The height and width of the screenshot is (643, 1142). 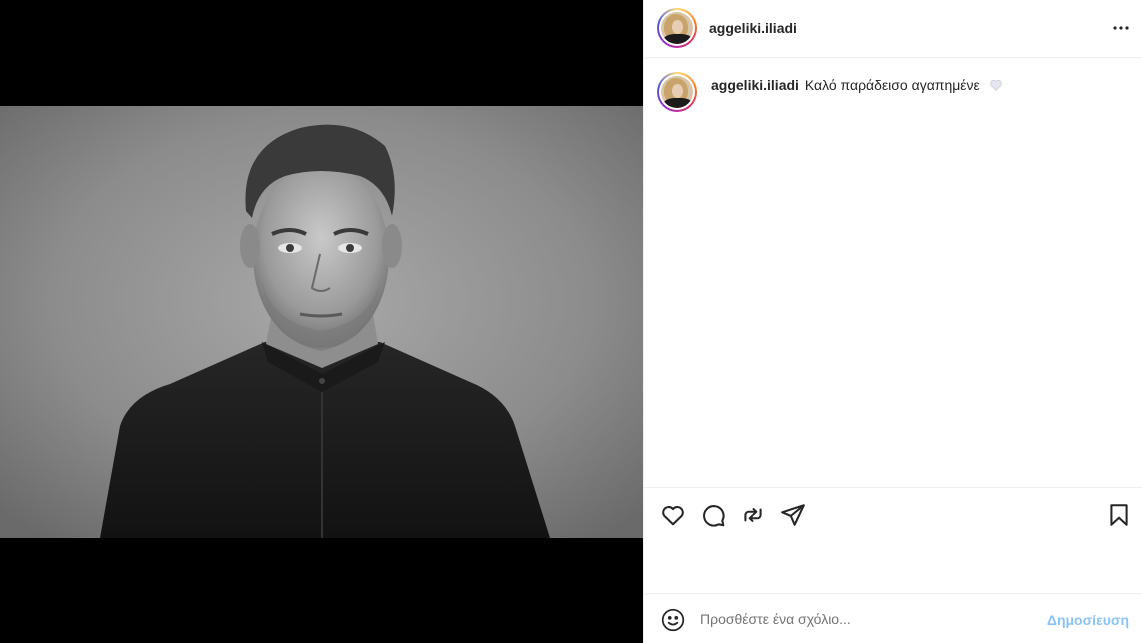 I want to click on heart-icon, so click(x=673, y=515).